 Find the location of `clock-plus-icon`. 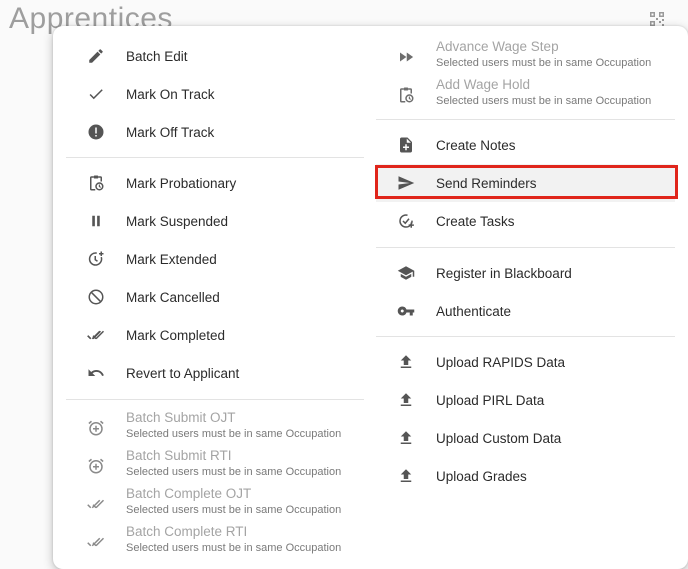

clock-plus-icon is located at coordinates (96, 259).